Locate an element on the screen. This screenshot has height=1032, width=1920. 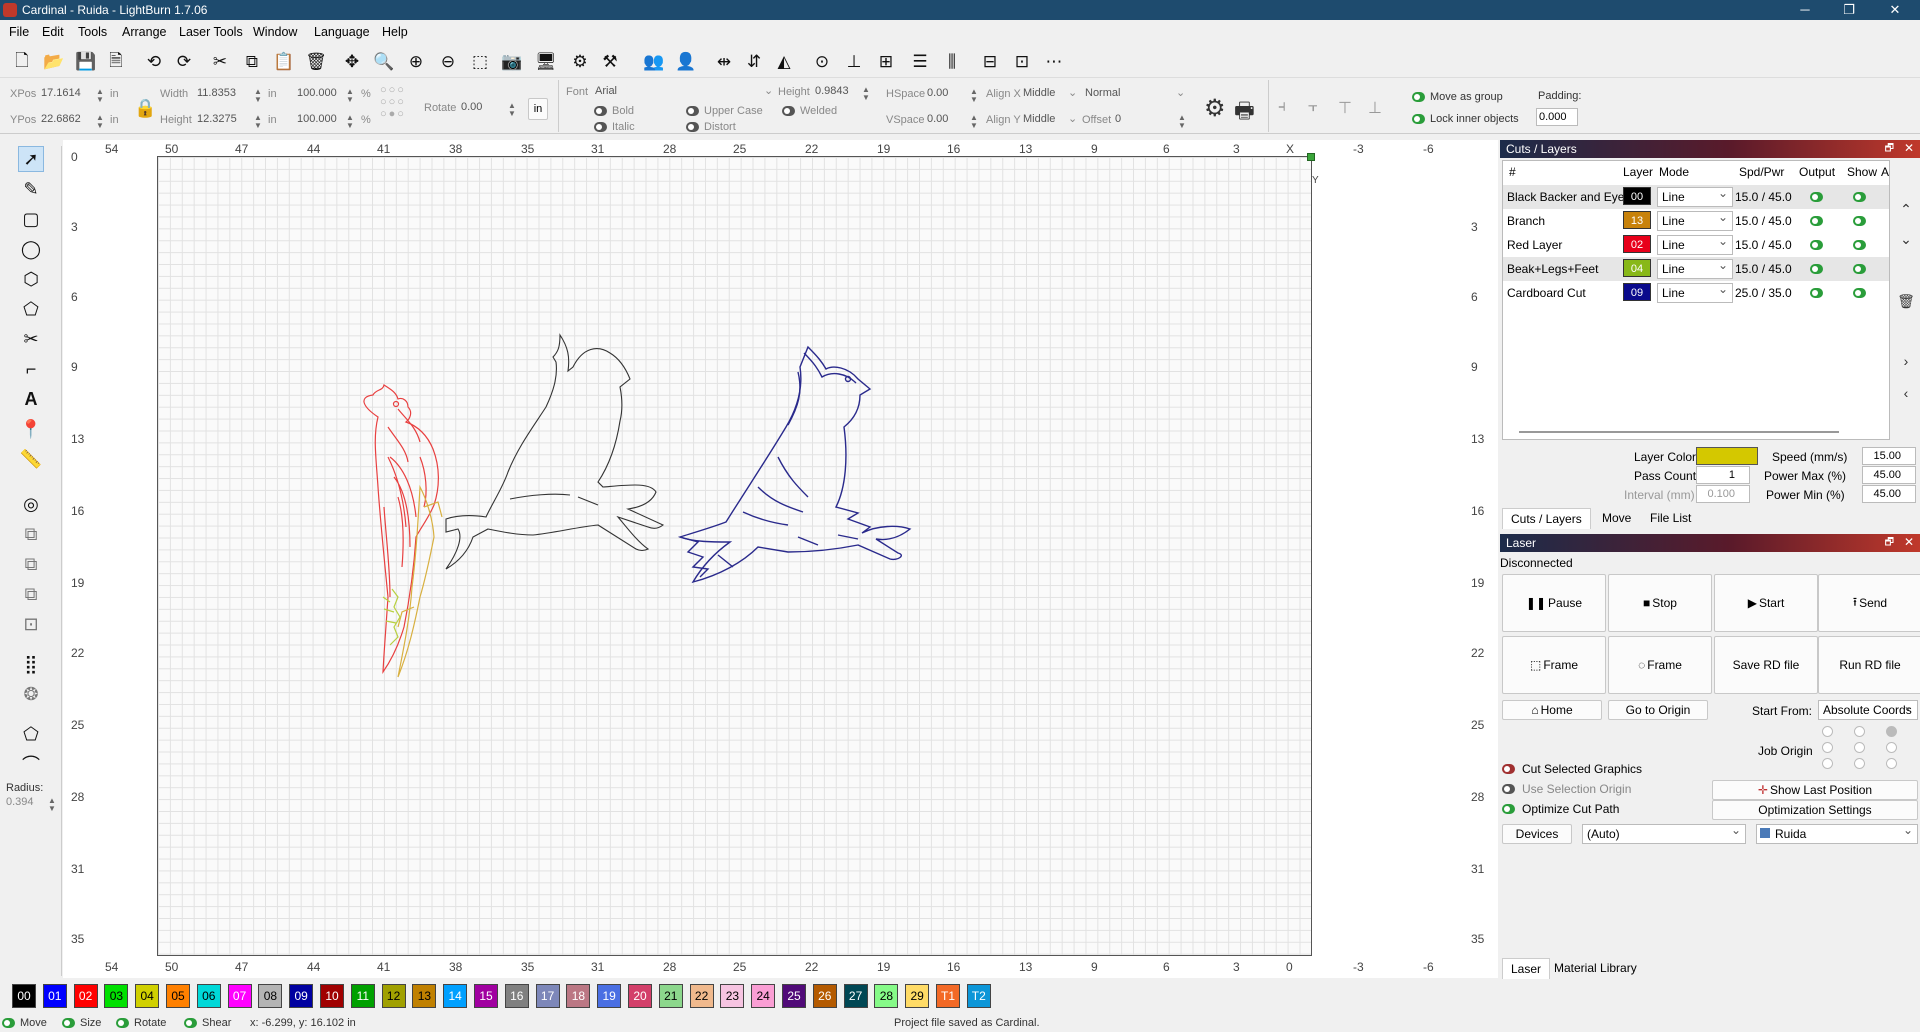
palette-swatch: 17 is located at coordinates (547, 996).